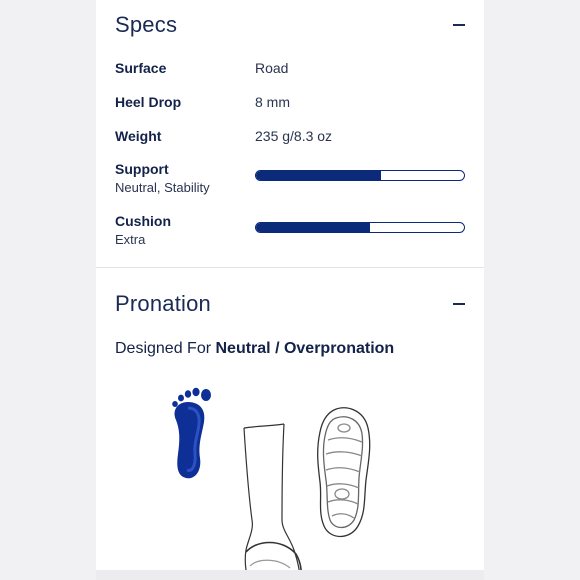 Image resolution: width=580 pixels, height=580 pixels. I want to click on pronation-collapse-button, so click(459, 304).